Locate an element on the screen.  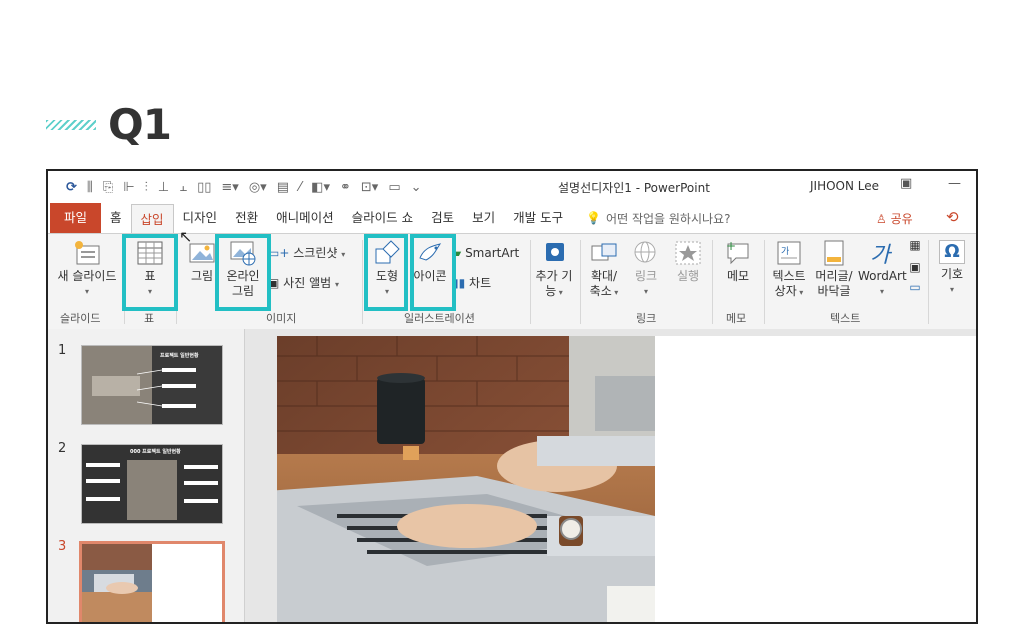
comment-button: + 메모 is located at coordinates (738, 261).